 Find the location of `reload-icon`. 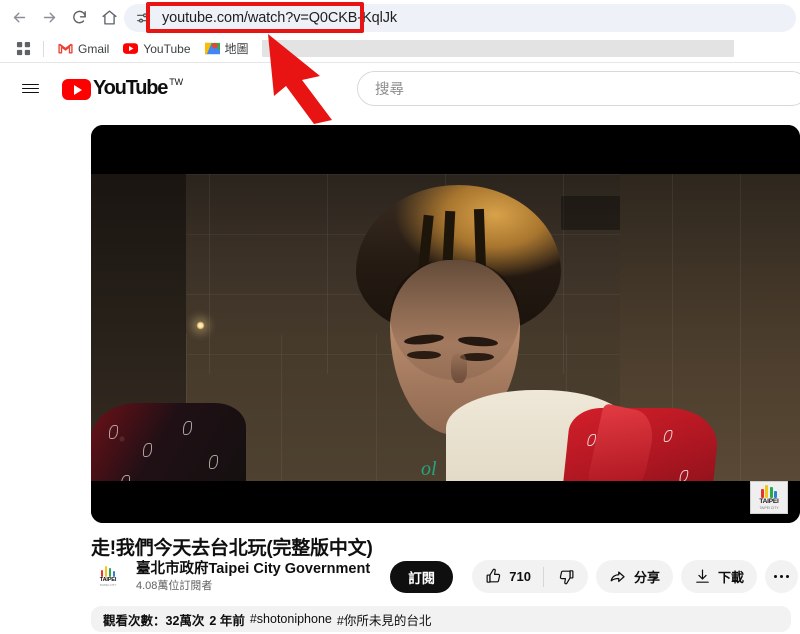

reload-icon is located at coordinates (79, 18).